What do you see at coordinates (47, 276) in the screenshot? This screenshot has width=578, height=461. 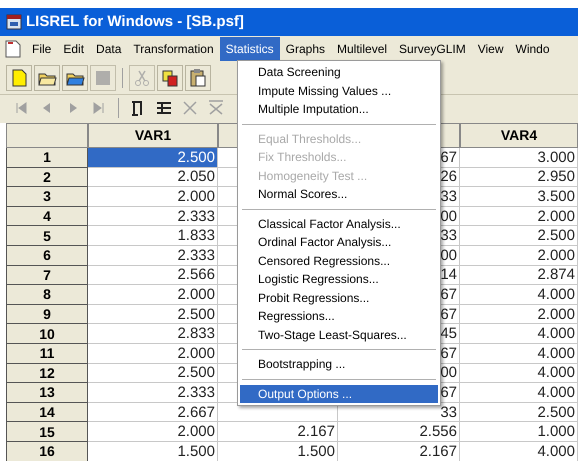 I see `row-header: 7` at bounding box center [47, 276].